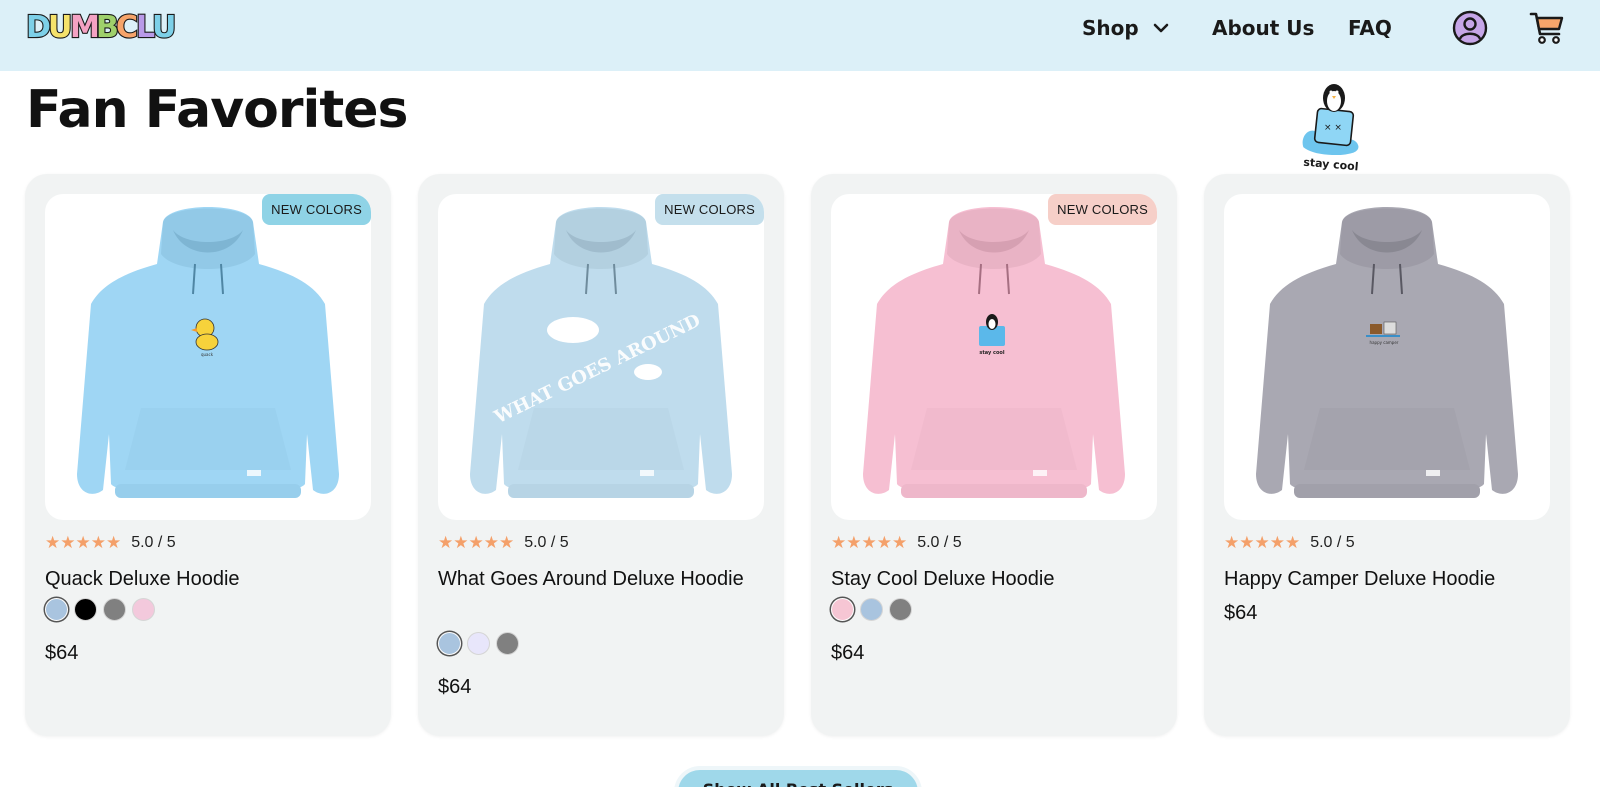 The height and width of the screenshot is (787, 1600). I want to click on site-header: D U M B C L U B Shop About Us FAQ, so click(800, 35).